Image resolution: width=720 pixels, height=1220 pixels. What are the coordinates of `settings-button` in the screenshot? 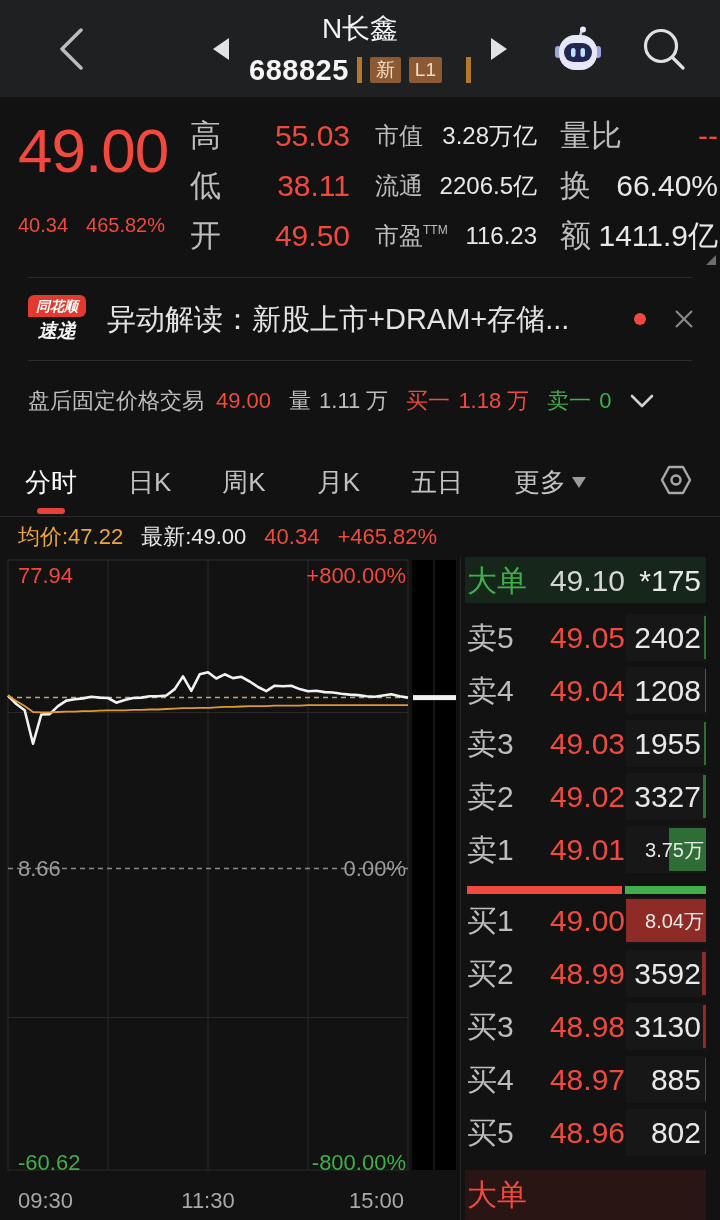 It's located at (676, 480).